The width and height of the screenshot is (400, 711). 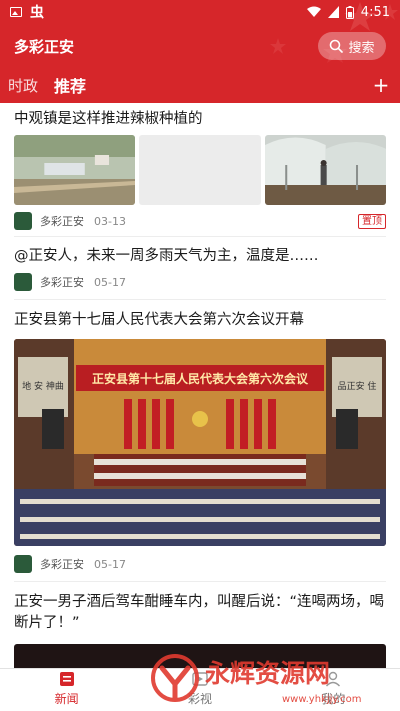 What do you see at coordinates (200, 378) in the screenshot?
I see `conference-banner-text: 正安县第十七届人民代表大会第六次会议` at bounding box center [200, 378].